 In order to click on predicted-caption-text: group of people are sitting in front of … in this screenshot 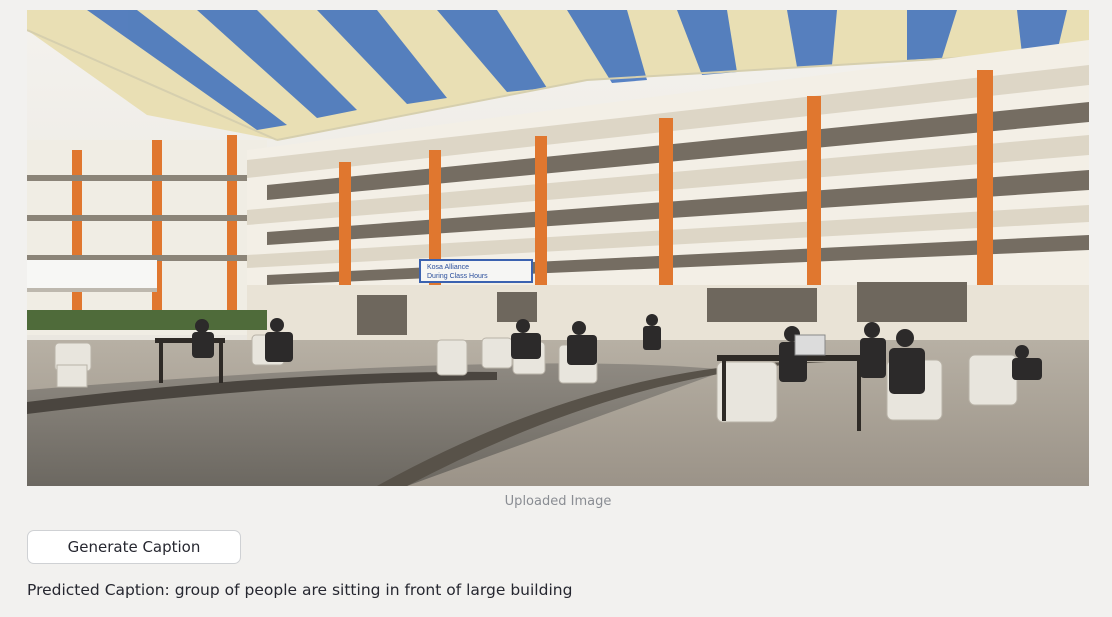, I will do `click(373, 590)`.